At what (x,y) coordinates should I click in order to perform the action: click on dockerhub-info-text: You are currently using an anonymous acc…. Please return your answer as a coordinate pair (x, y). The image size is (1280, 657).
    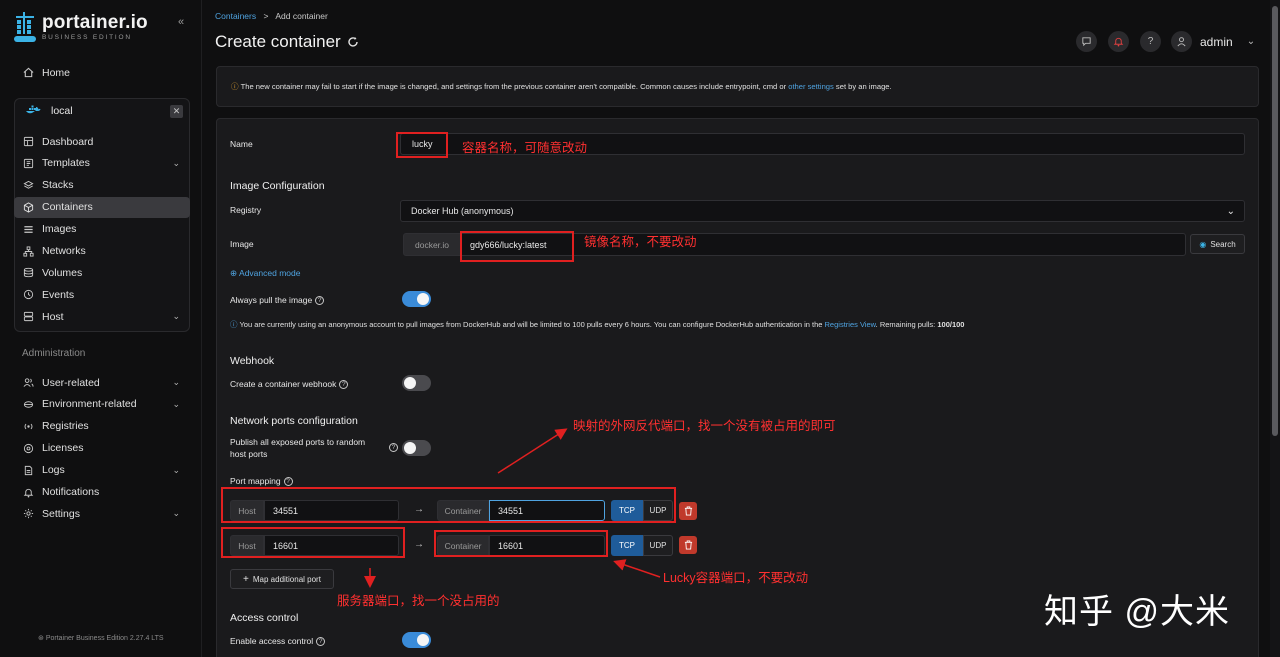
    Looking at the image, I should click on (532, 324).